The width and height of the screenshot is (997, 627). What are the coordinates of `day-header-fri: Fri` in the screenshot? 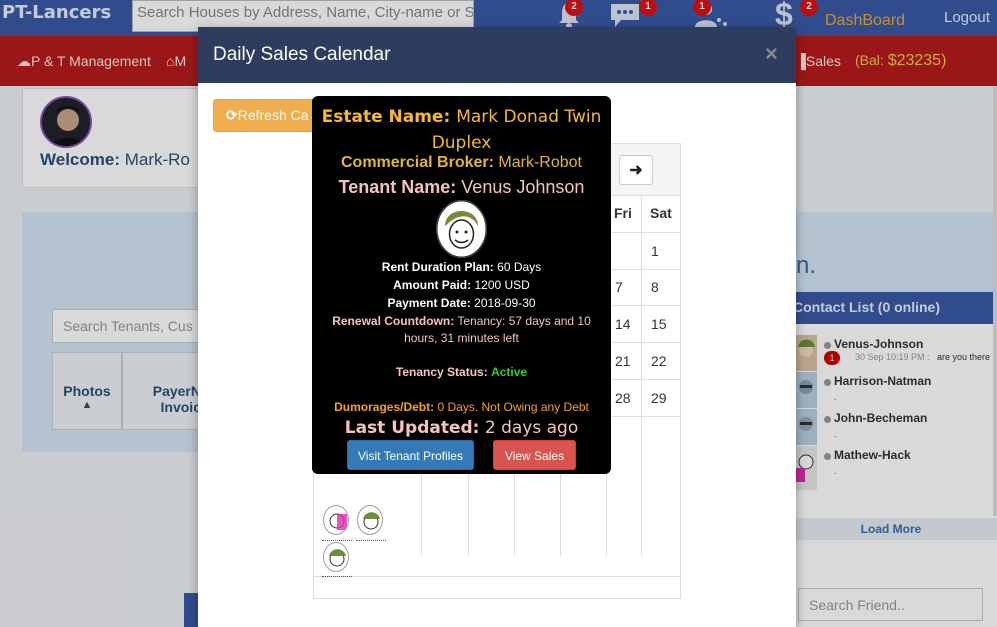 It's located at (623, 213).